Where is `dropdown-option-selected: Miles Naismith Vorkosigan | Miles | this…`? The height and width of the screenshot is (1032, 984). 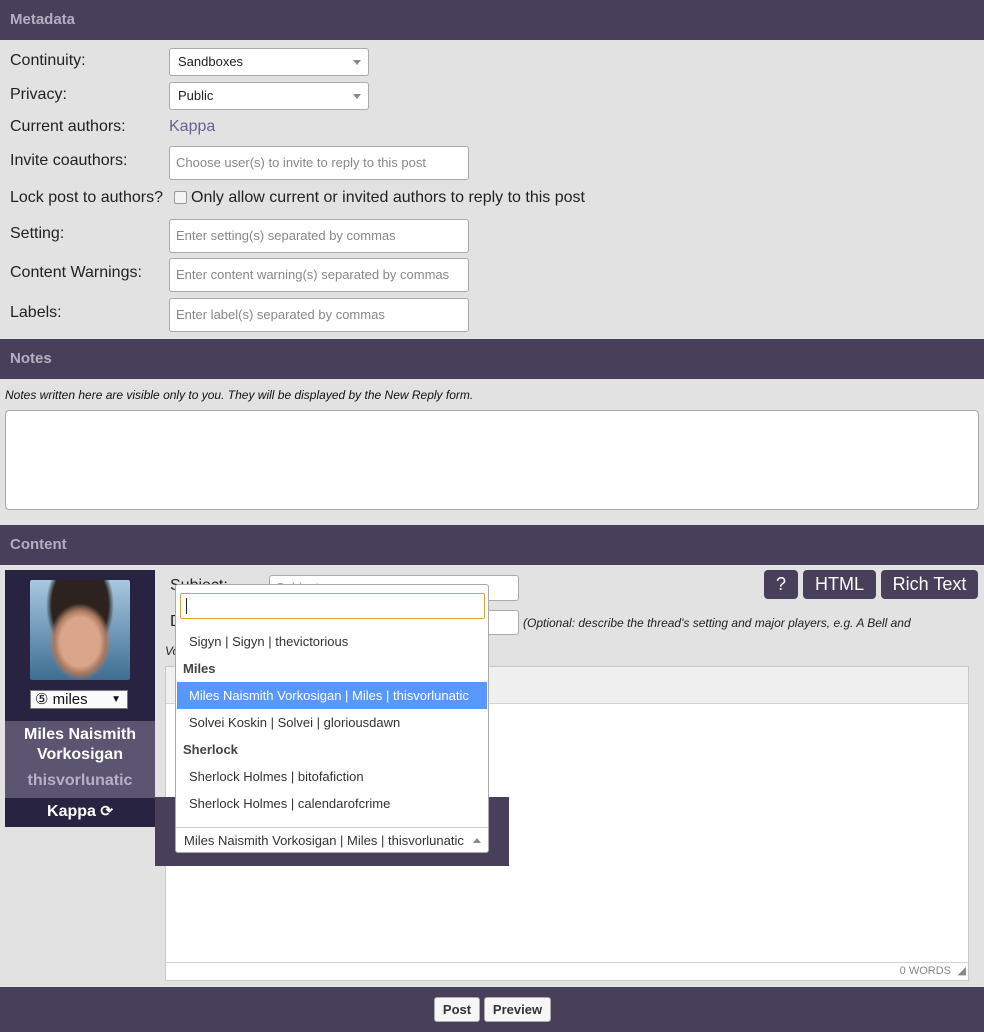
dropdown-option-selected: Miles Naismith Vorkosigan | Miles | this… is located at coordinates (332, 695).